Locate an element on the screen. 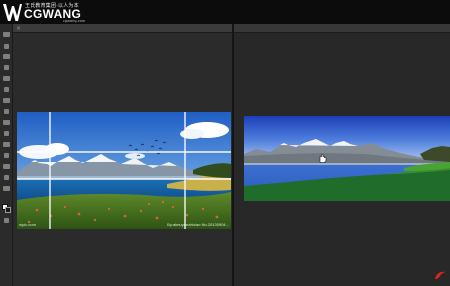 The width and height of the screenshot is (450, 286). blur-tool-icon is located at coordinates (6, 166).